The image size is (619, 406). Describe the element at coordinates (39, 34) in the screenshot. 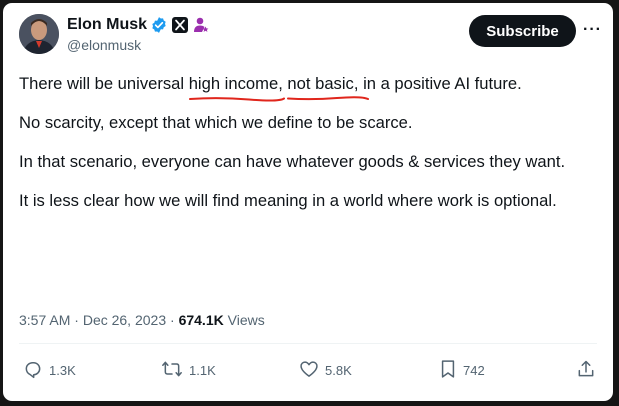

I see `avatar` at that location.